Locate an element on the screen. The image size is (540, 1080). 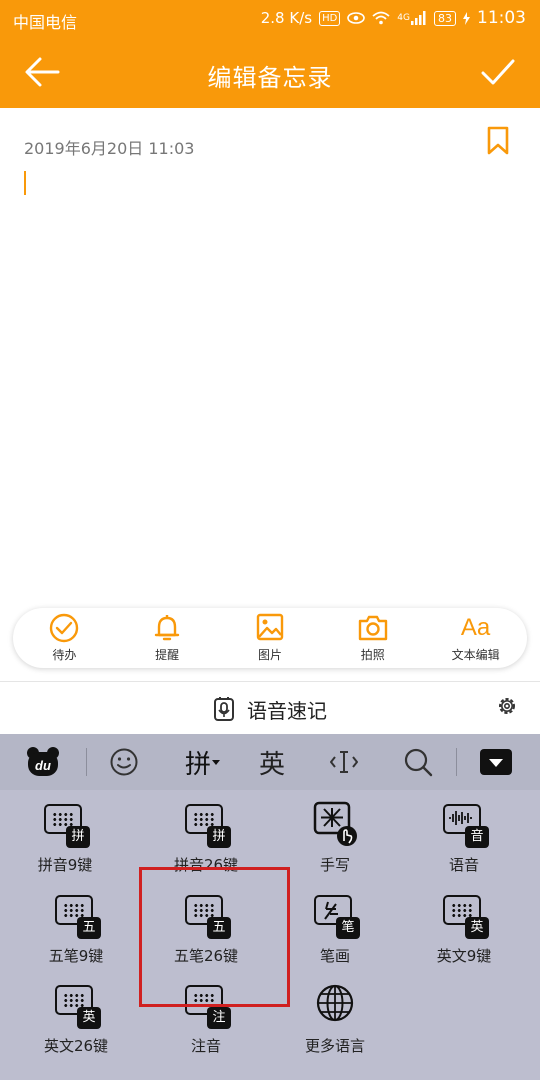
reminder-label: 提醒 is located at coordinates (167, 655).